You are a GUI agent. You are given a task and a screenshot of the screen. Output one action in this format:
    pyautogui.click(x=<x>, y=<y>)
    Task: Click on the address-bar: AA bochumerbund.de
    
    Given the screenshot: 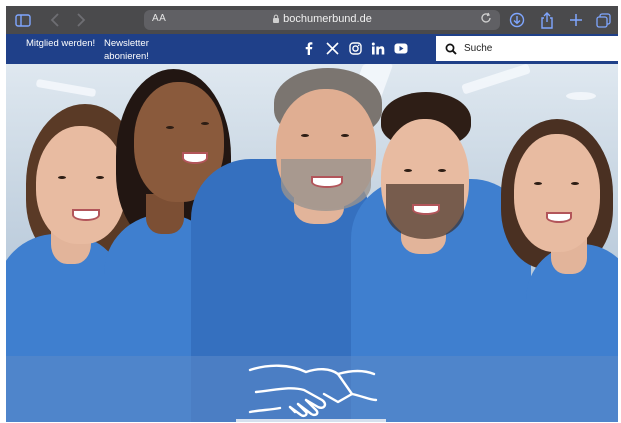 What is the action you would take?
    pyautogui.click(x=322, y=20)
    